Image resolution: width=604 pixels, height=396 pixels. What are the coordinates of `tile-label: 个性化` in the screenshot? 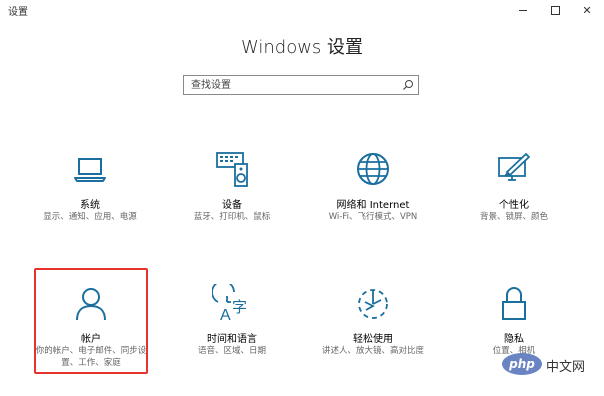 It's located at (514, 205).